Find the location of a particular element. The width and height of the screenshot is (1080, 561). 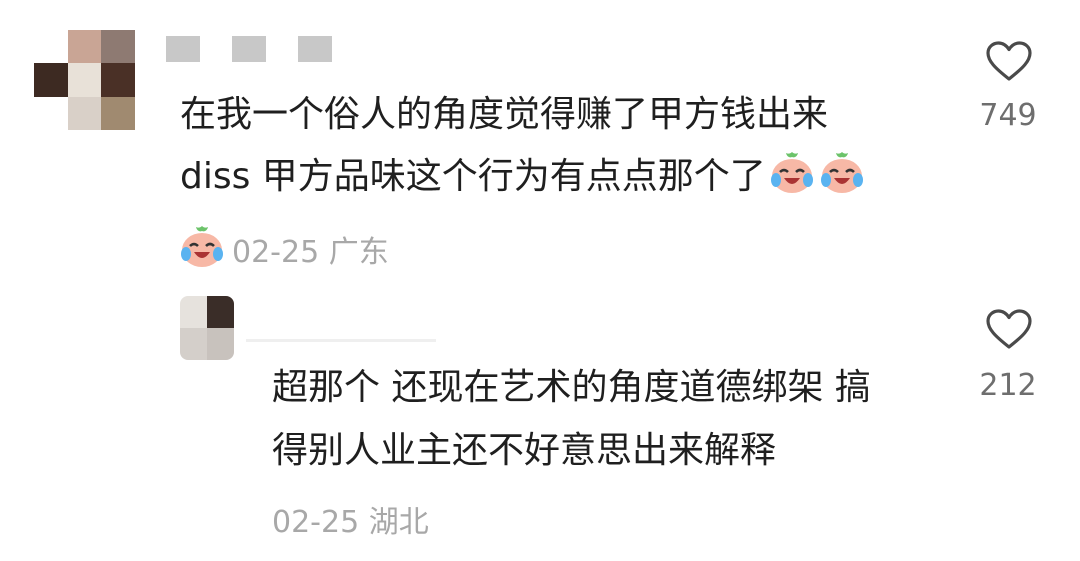

reply-avatar is located at coordinates (207, 328).